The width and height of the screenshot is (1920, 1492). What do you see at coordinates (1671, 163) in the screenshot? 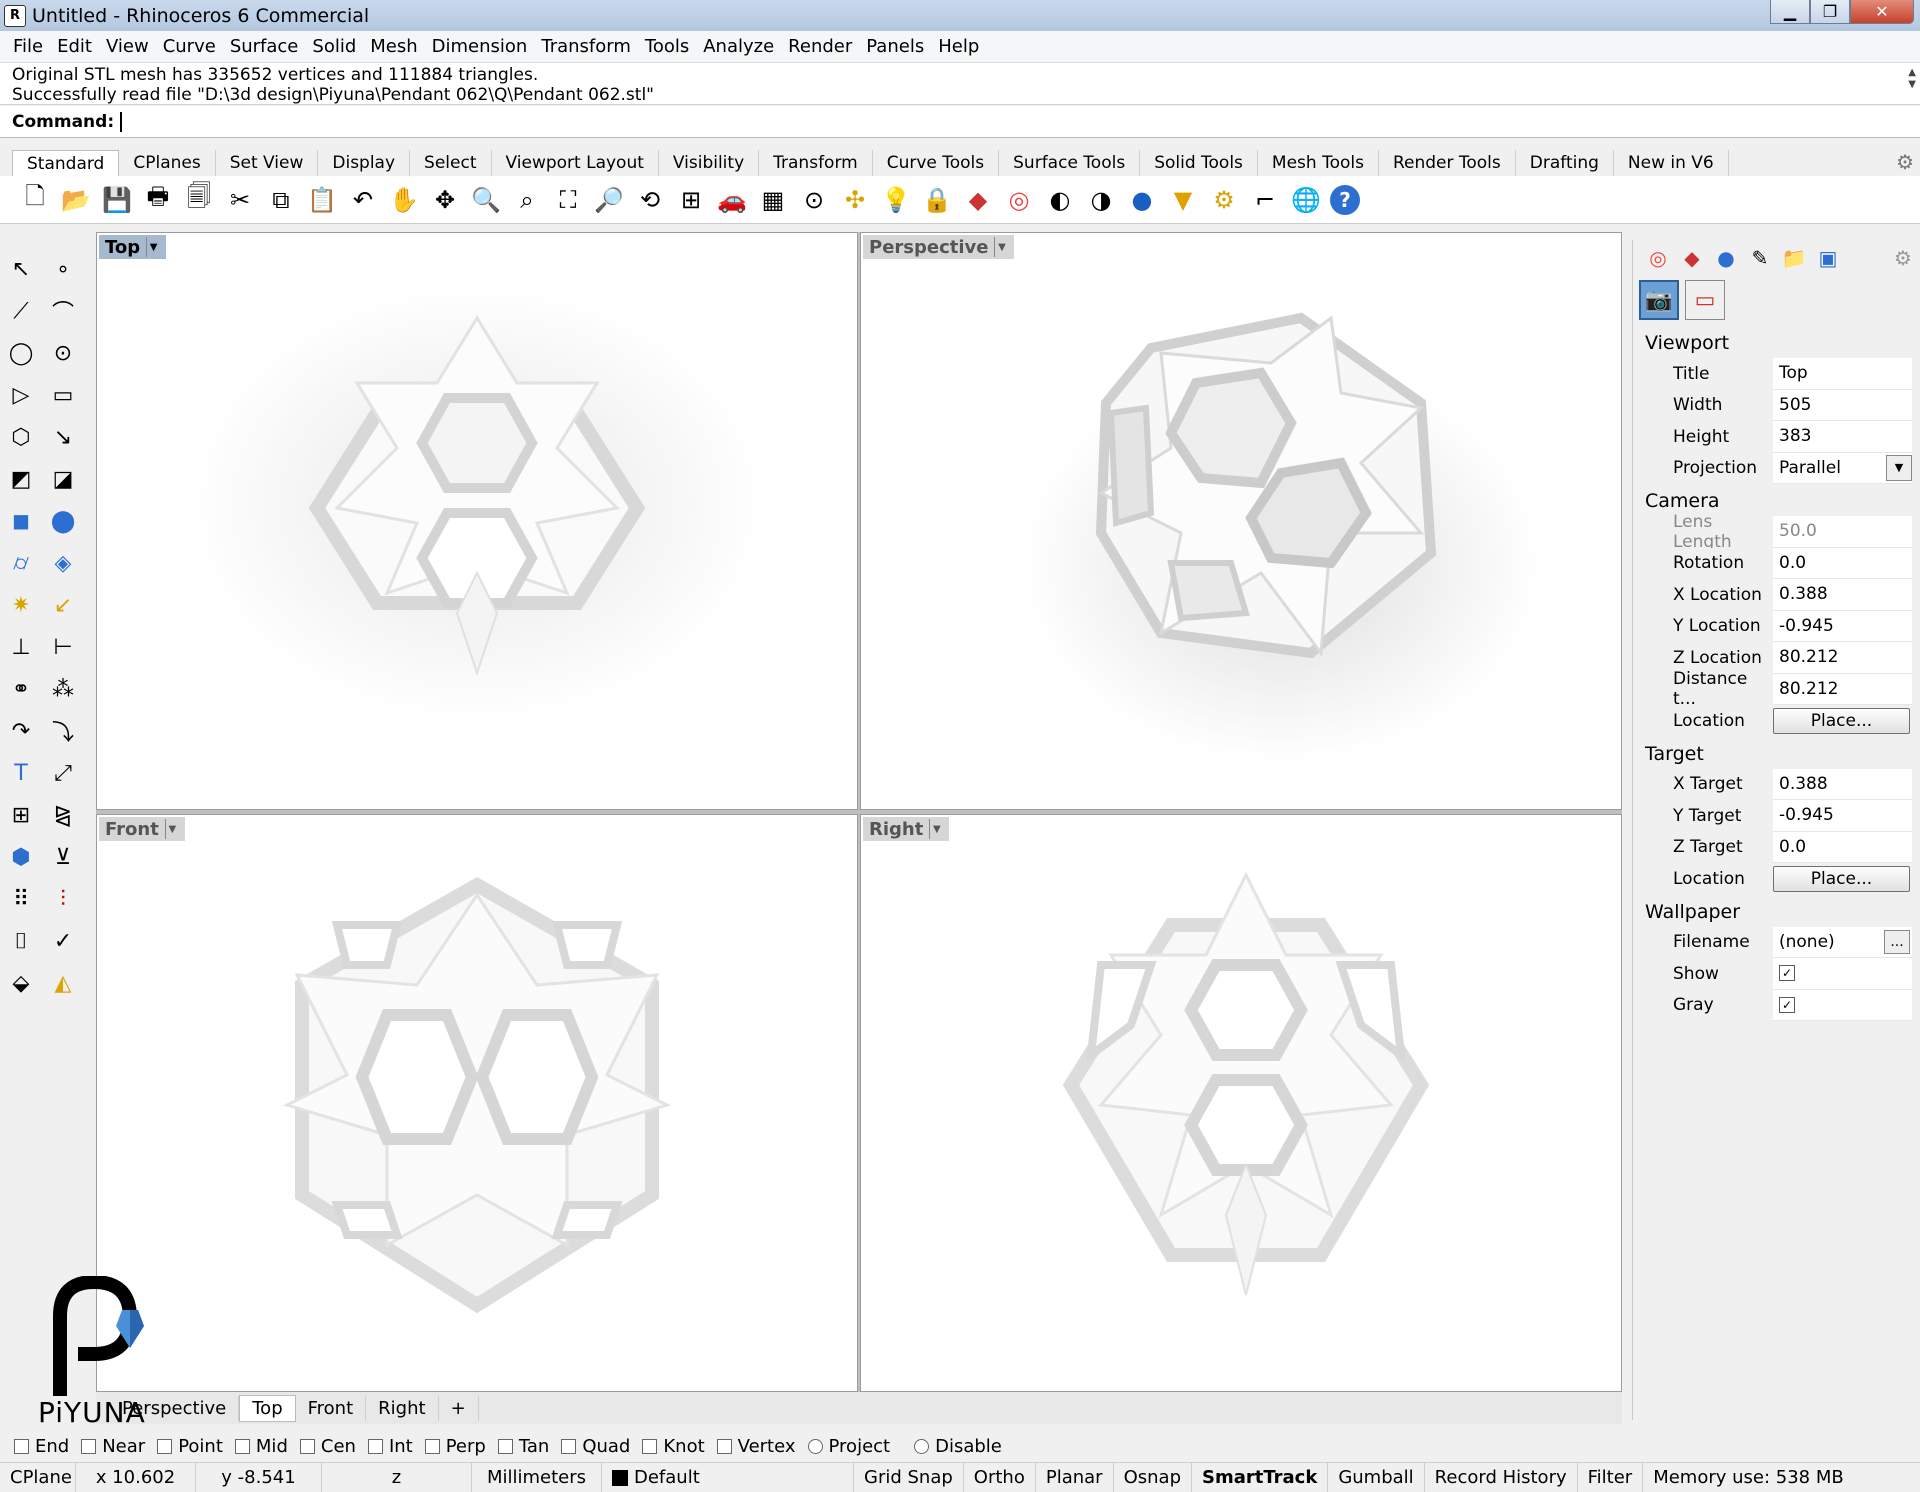
I see `tab-new-in-v6: New in V6` at bounding box center [1671, 163].